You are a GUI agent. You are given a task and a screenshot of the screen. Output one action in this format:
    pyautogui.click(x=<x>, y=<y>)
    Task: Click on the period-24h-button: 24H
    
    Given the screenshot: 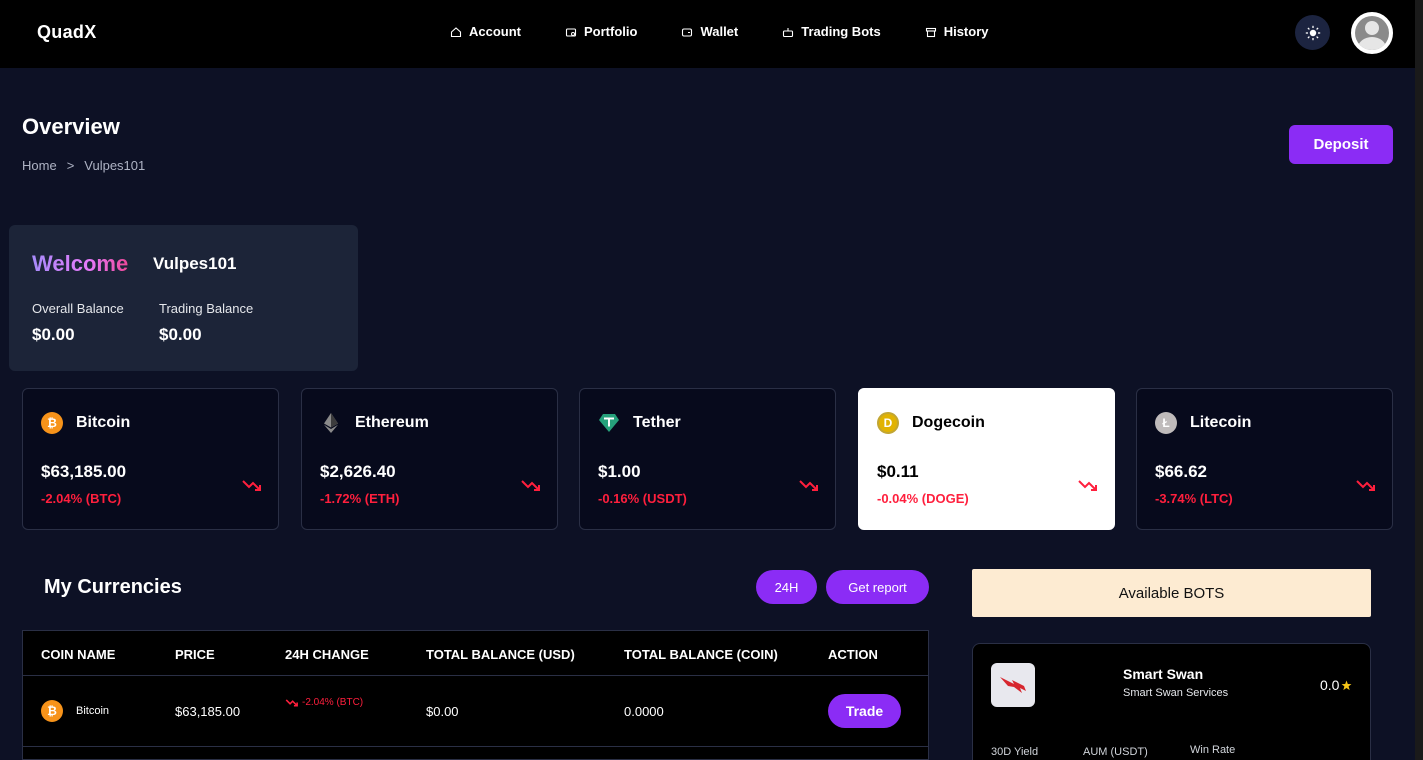 What is the action you would take?
    pyautogui.click(x=786, y=587)
    